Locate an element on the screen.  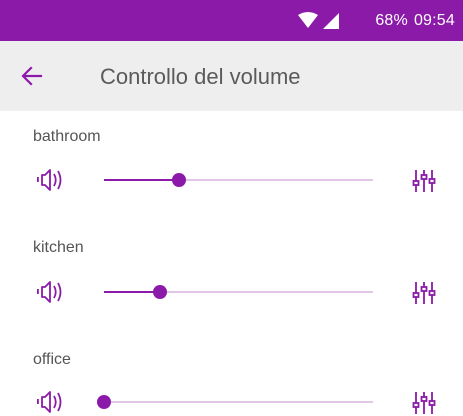
page-title: Controllo del volume is located at coordinates (200, 76).